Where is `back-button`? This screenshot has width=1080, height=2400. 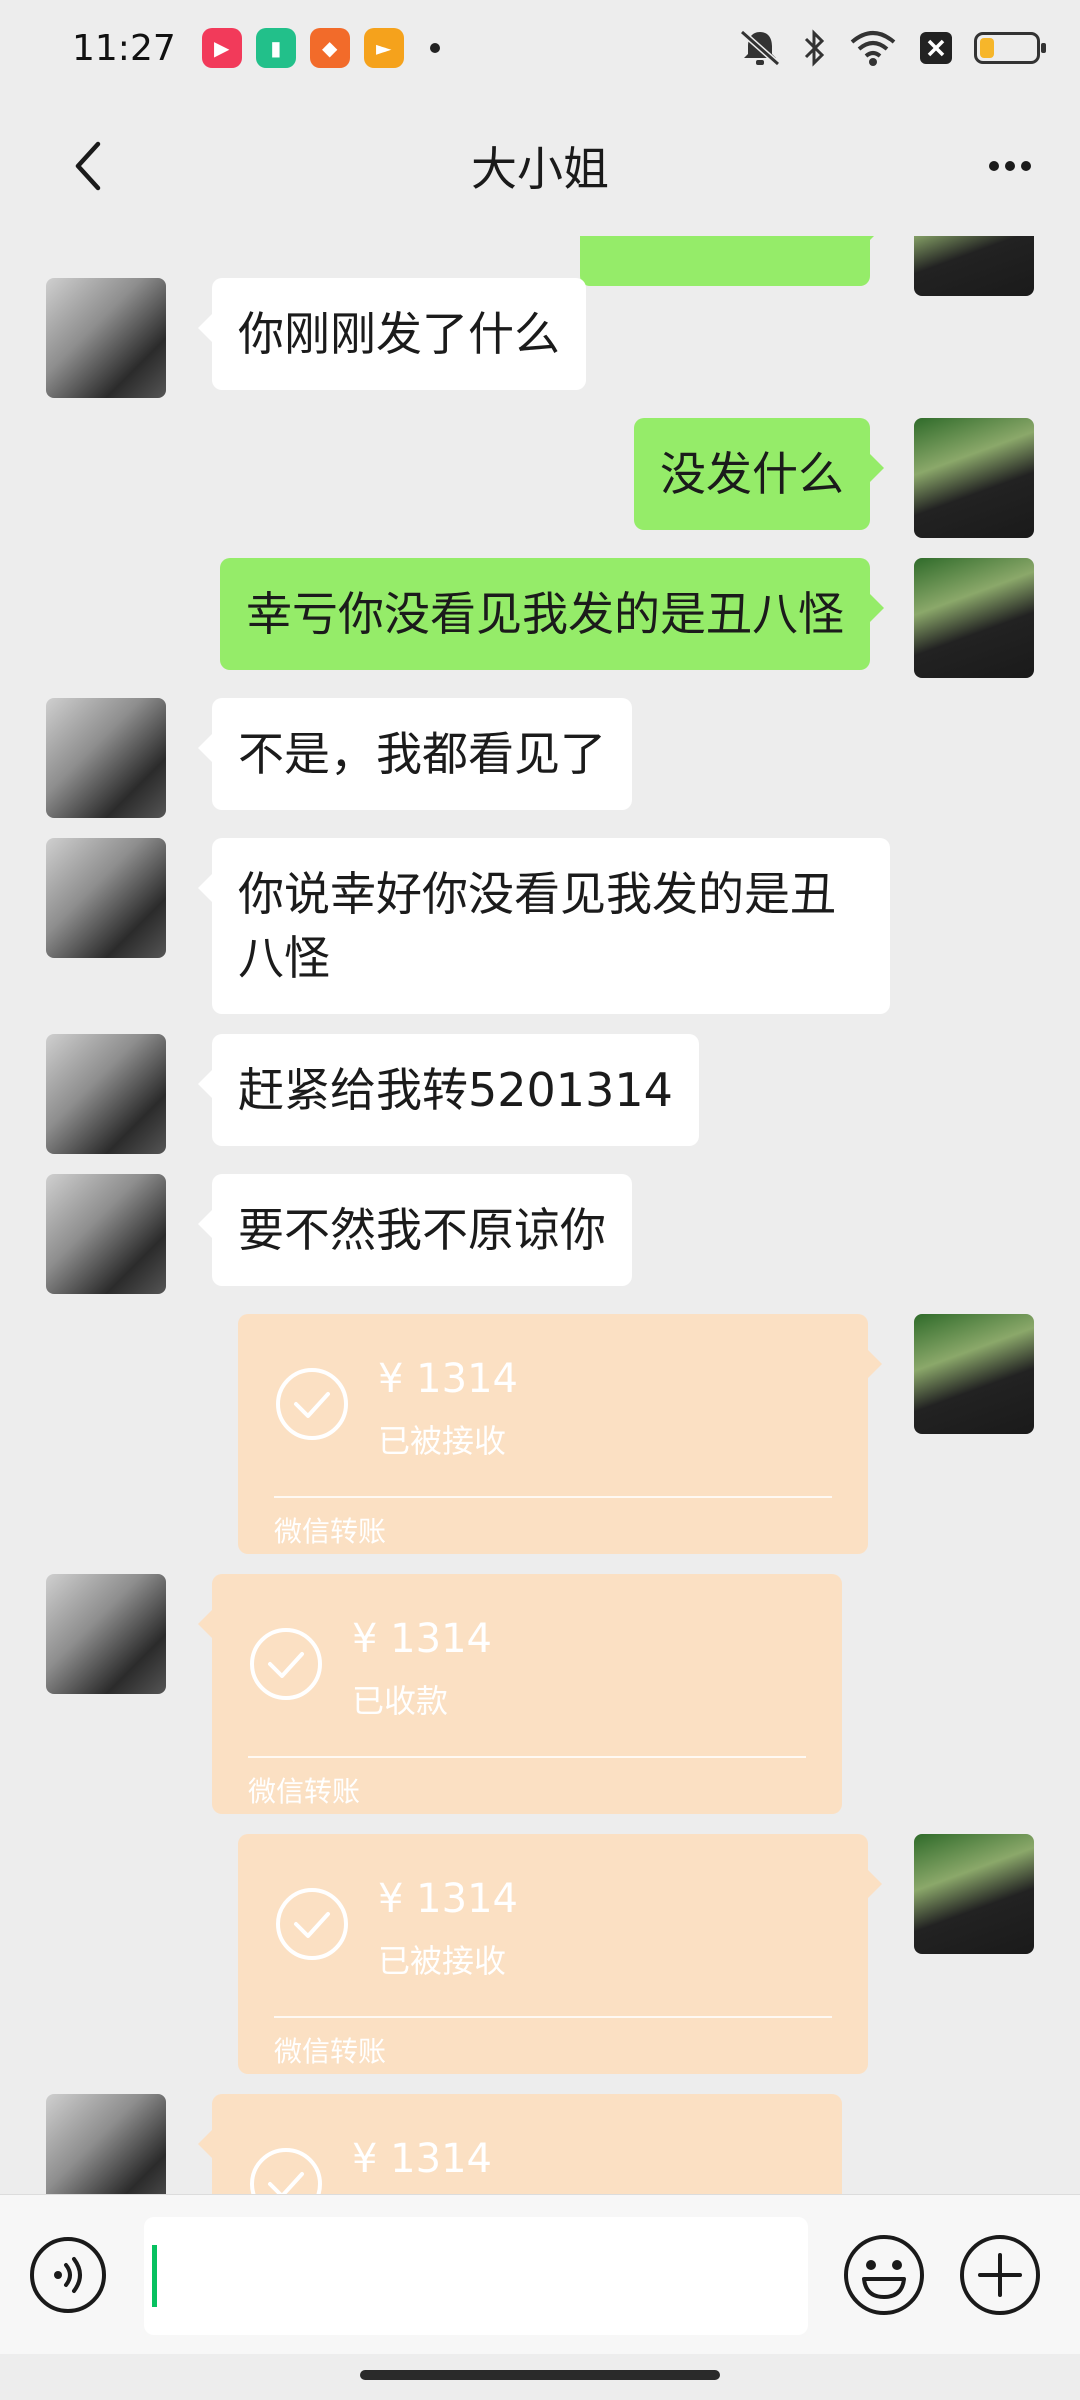 back-button is located at coordinates (88, 166).